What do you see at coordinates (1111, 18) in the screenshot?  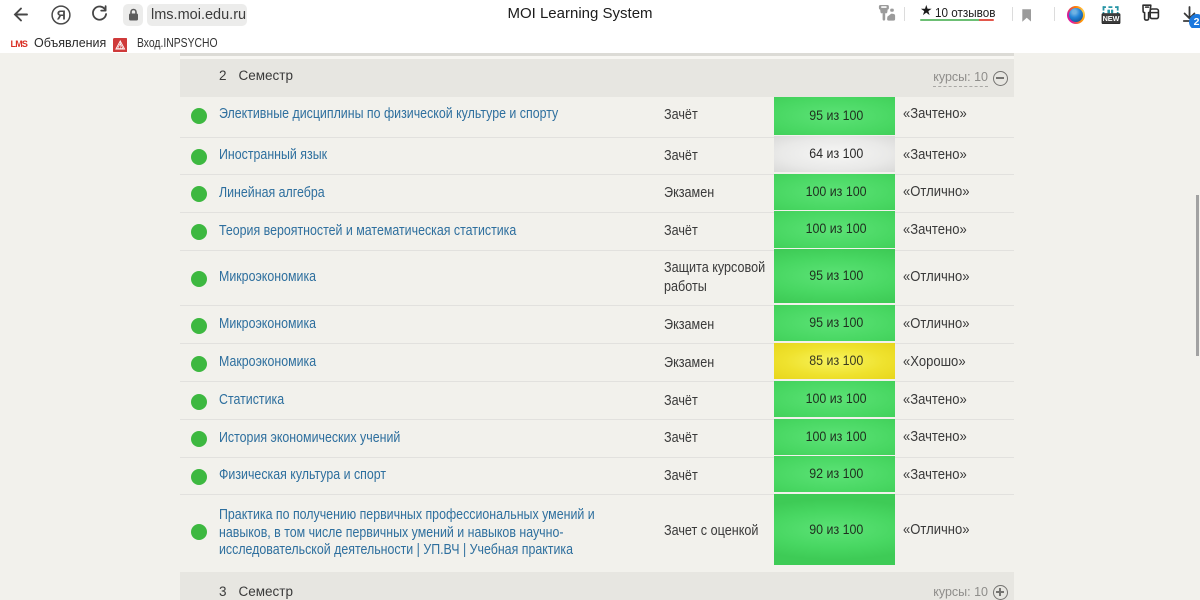 I see `svg-text: NEW` at bounding box center [1111, 18].